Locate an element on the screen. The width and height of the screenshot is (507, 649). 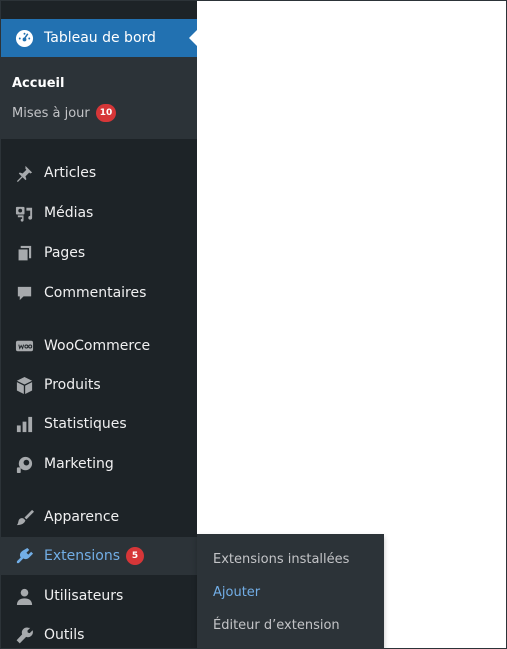
menu-woocommerce-label: WooCommerce is located at coordinates (97, 346).